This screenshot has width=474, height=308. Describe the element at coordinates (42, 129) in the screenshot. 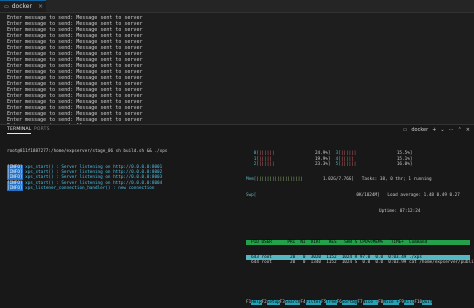

I see `tab-ports: PORTS` at that location.